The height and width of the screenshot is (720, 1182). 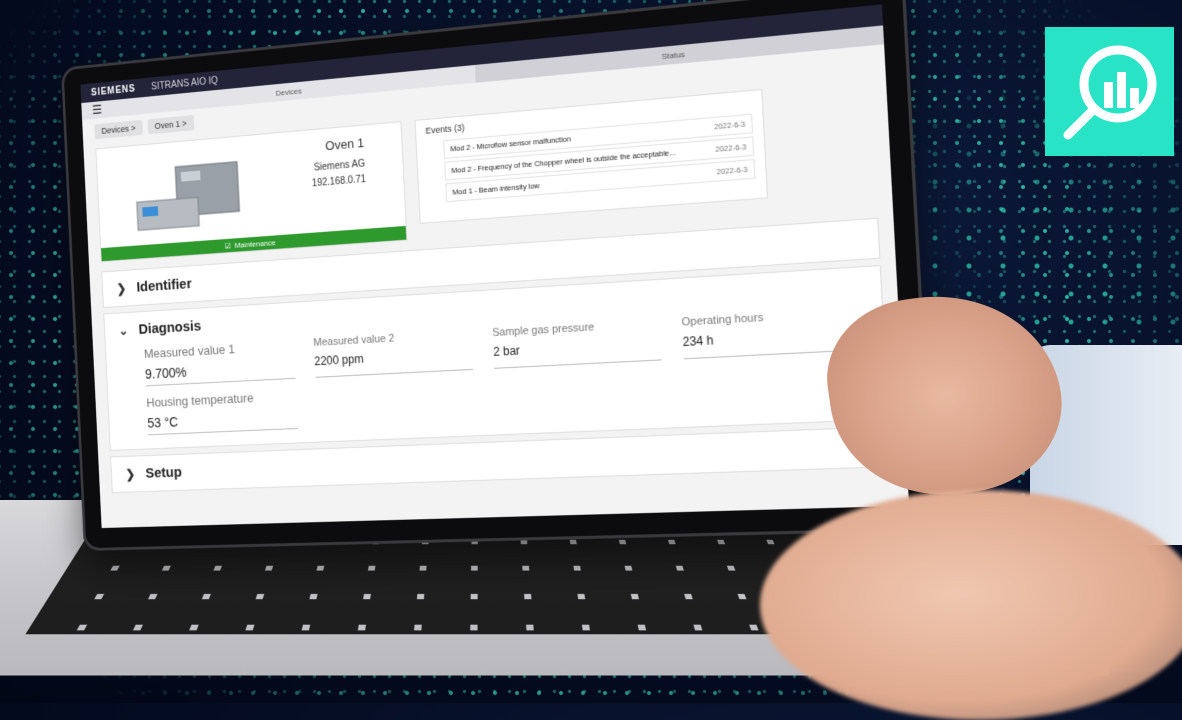 I want to click on diagnosis-title: Diagnosis, so click(x=170, y=327).